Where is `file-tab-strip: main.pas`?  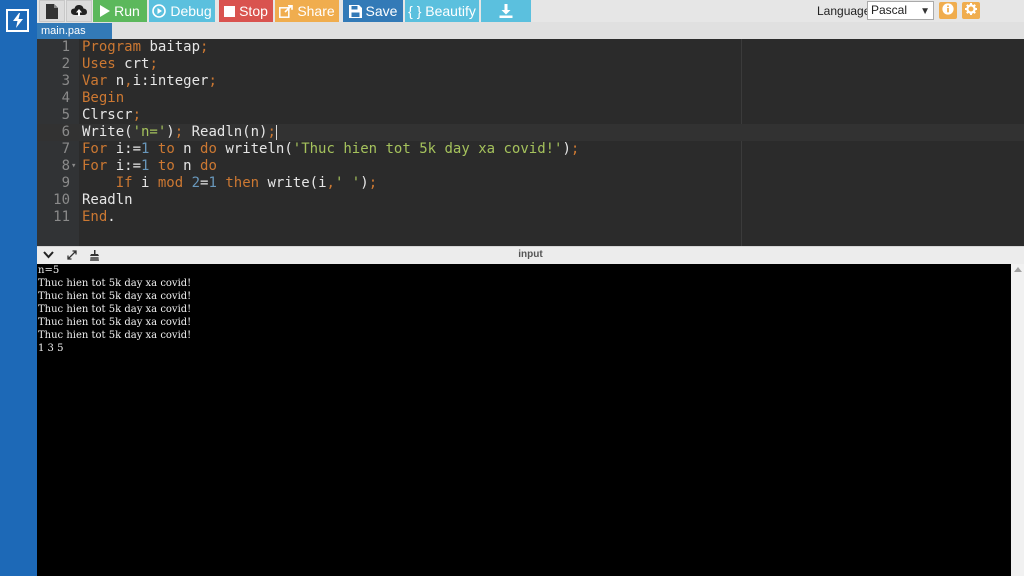
file-tab-strip: main.pas is located at coordinates (530, 30).